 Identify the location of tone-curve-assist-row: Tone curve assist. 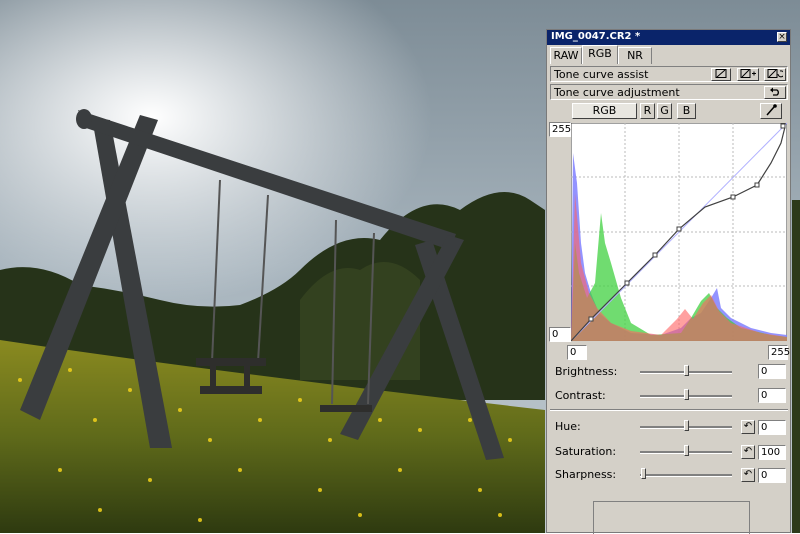
(669, 74).